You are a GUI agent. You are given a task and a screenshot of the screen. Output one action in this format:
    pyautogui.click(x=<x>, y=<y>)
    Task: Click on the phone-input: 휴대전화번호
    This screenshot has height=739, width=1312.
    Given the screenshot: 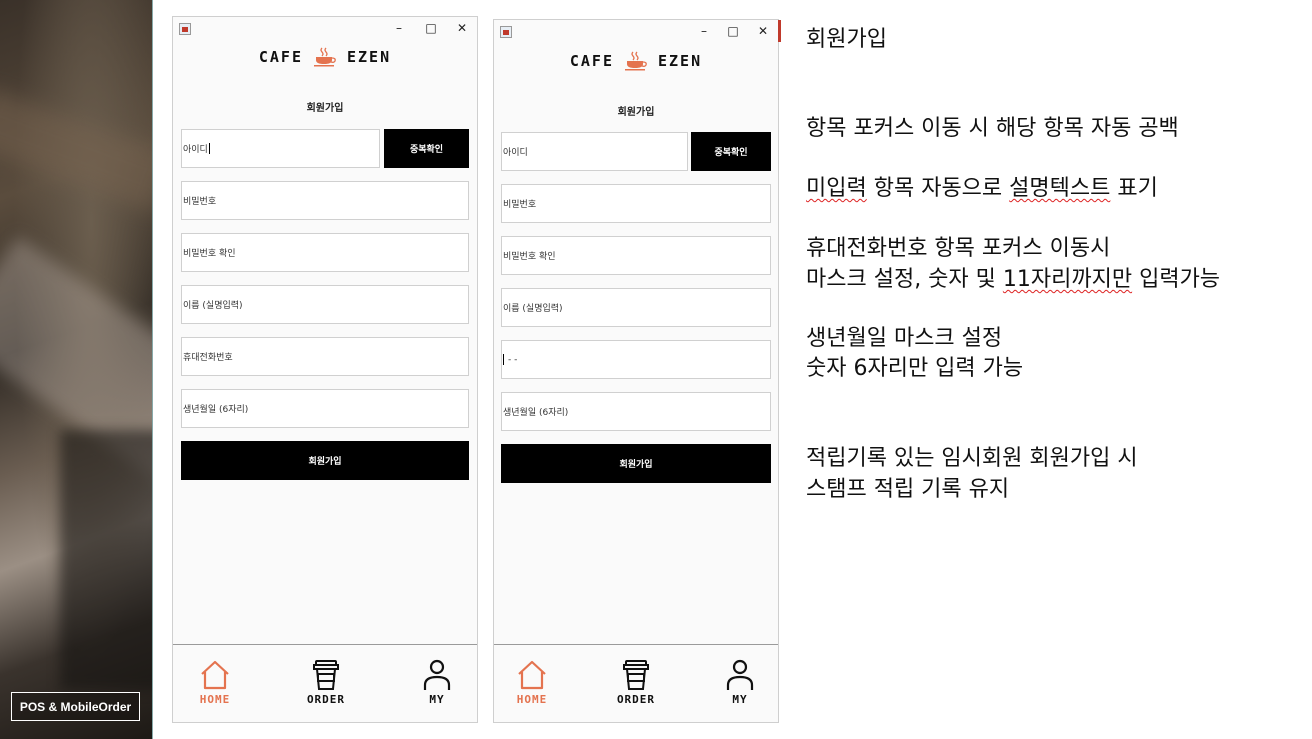 What is the action you would take?
    pyautogui.click(x=325, y=356)
    